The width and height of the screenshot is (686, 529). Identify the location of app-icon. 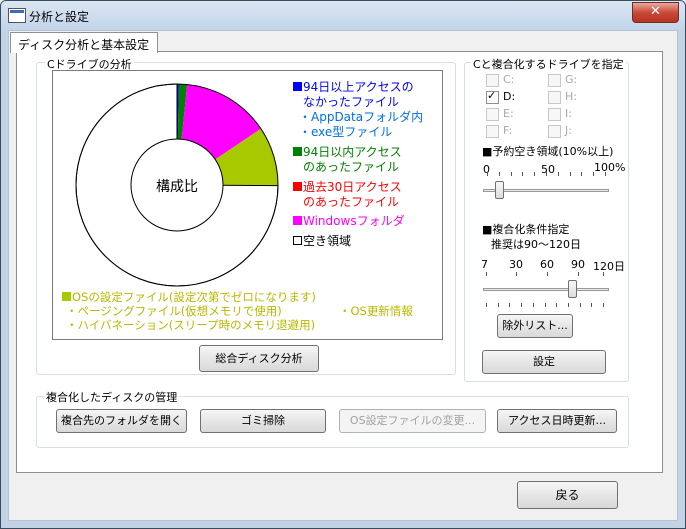
(17, 15).